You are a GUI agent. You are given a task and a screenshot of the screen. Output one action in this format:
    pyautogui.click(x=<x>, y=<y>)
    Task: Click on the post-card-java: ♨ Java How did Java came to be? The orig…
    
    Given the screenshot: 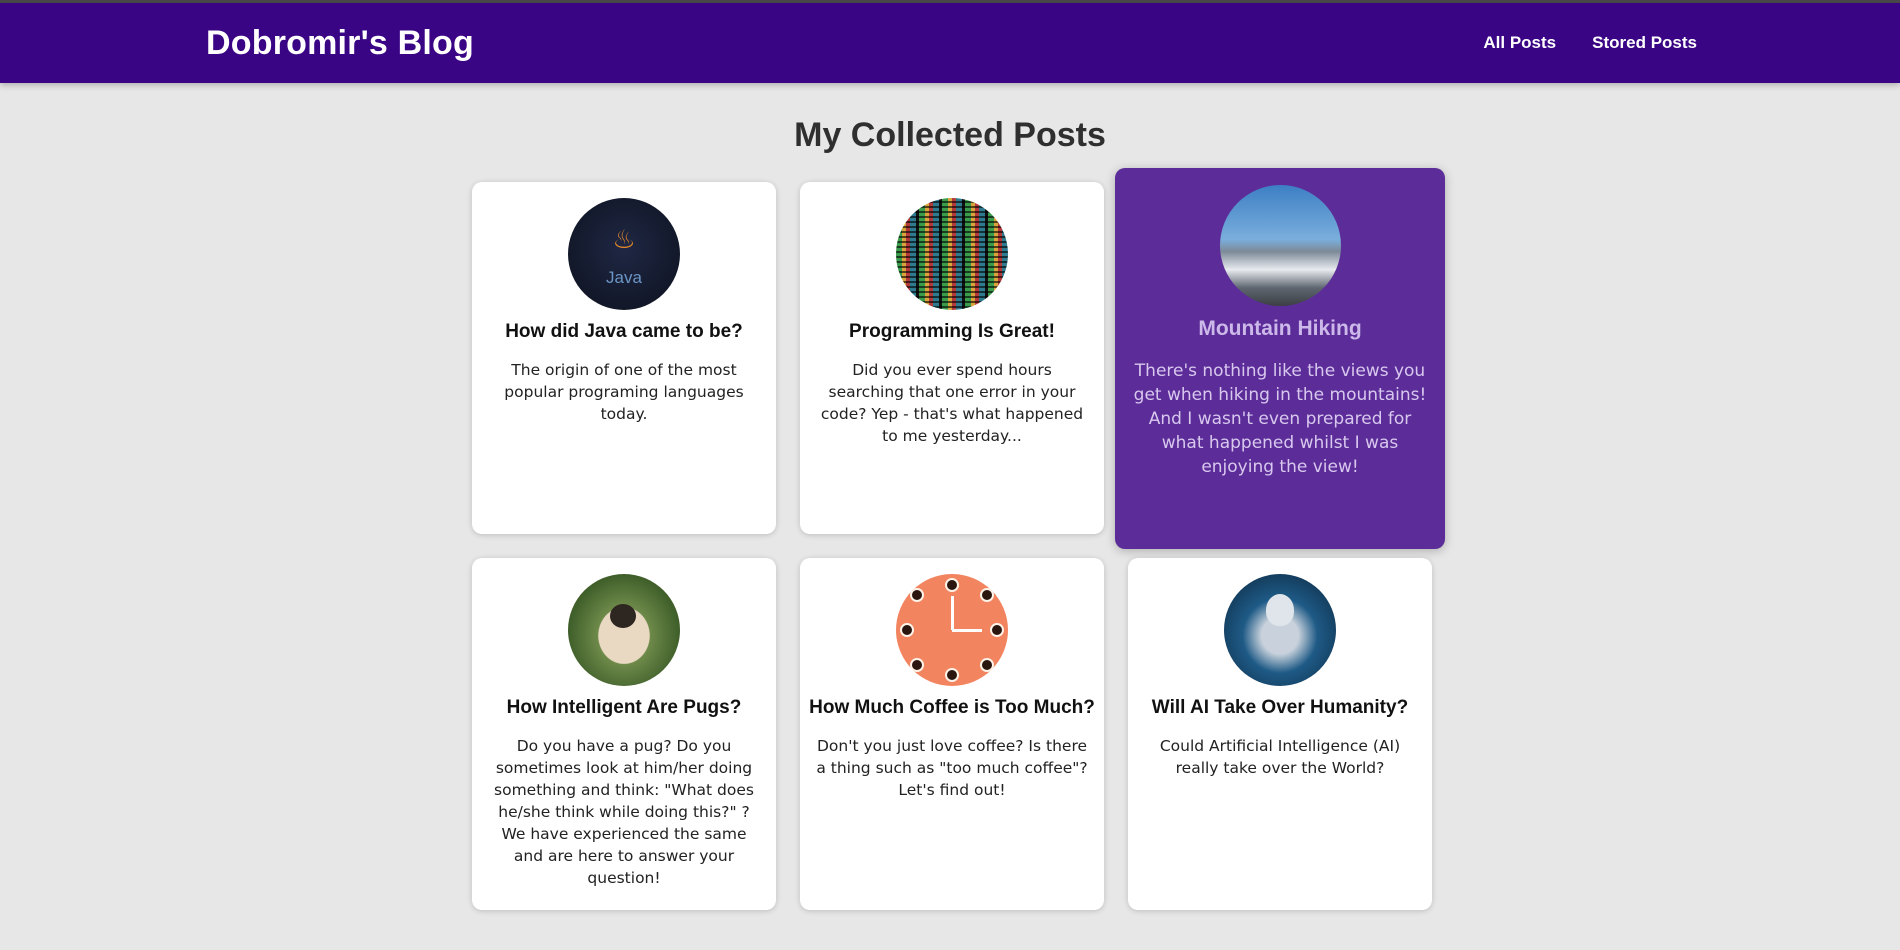 What is the action you would take?
    pyautogui.click(x=624, y=358)
    